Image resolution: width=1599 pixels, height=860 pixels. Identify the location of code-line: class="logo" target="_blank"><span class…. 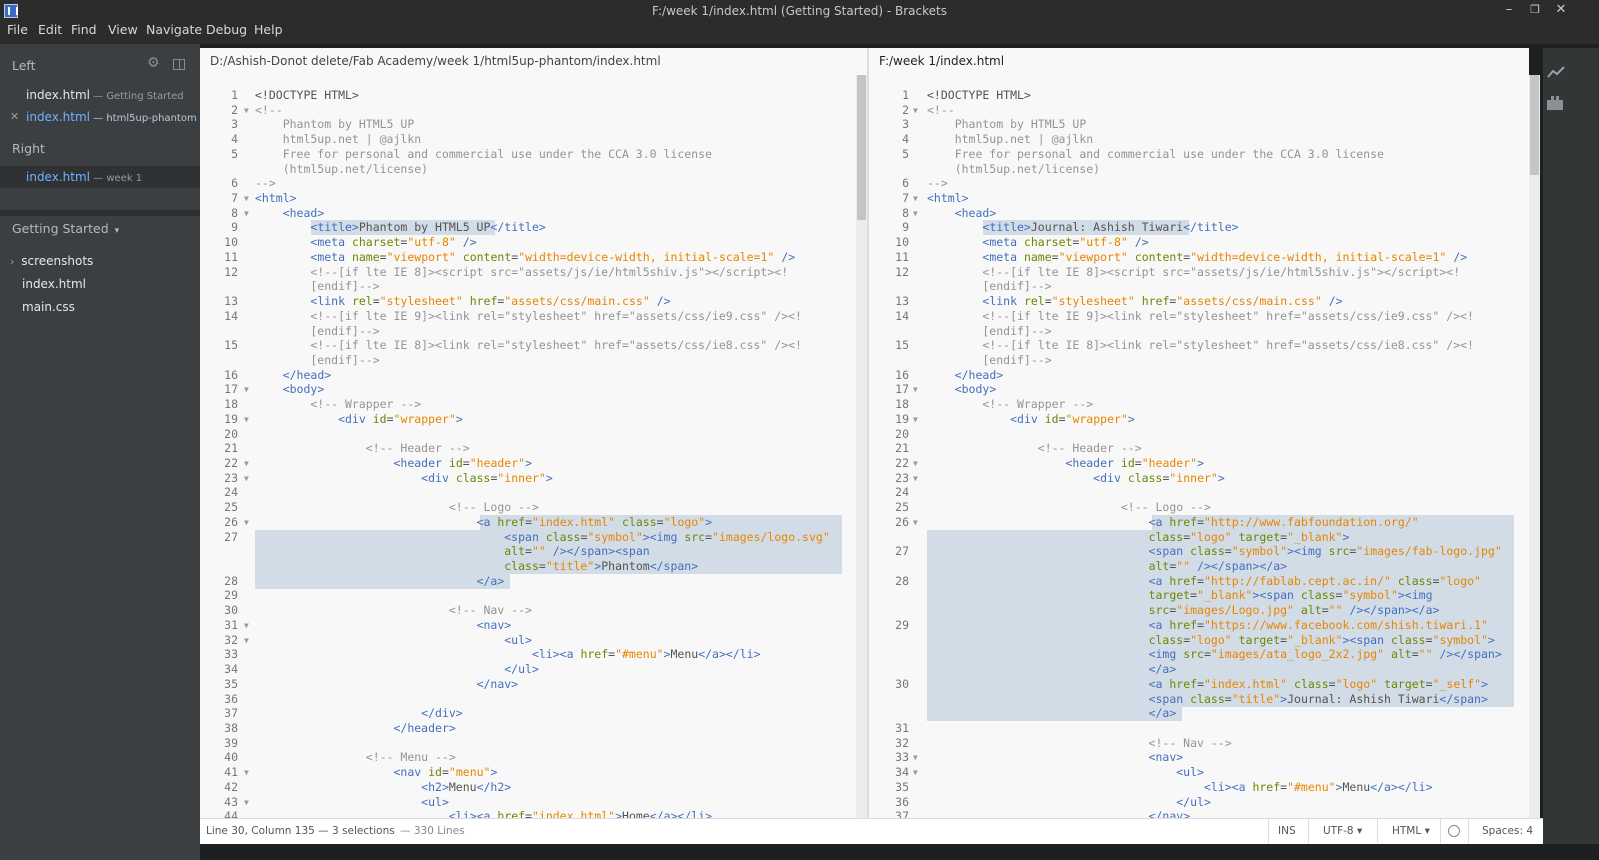
(1211, 640).